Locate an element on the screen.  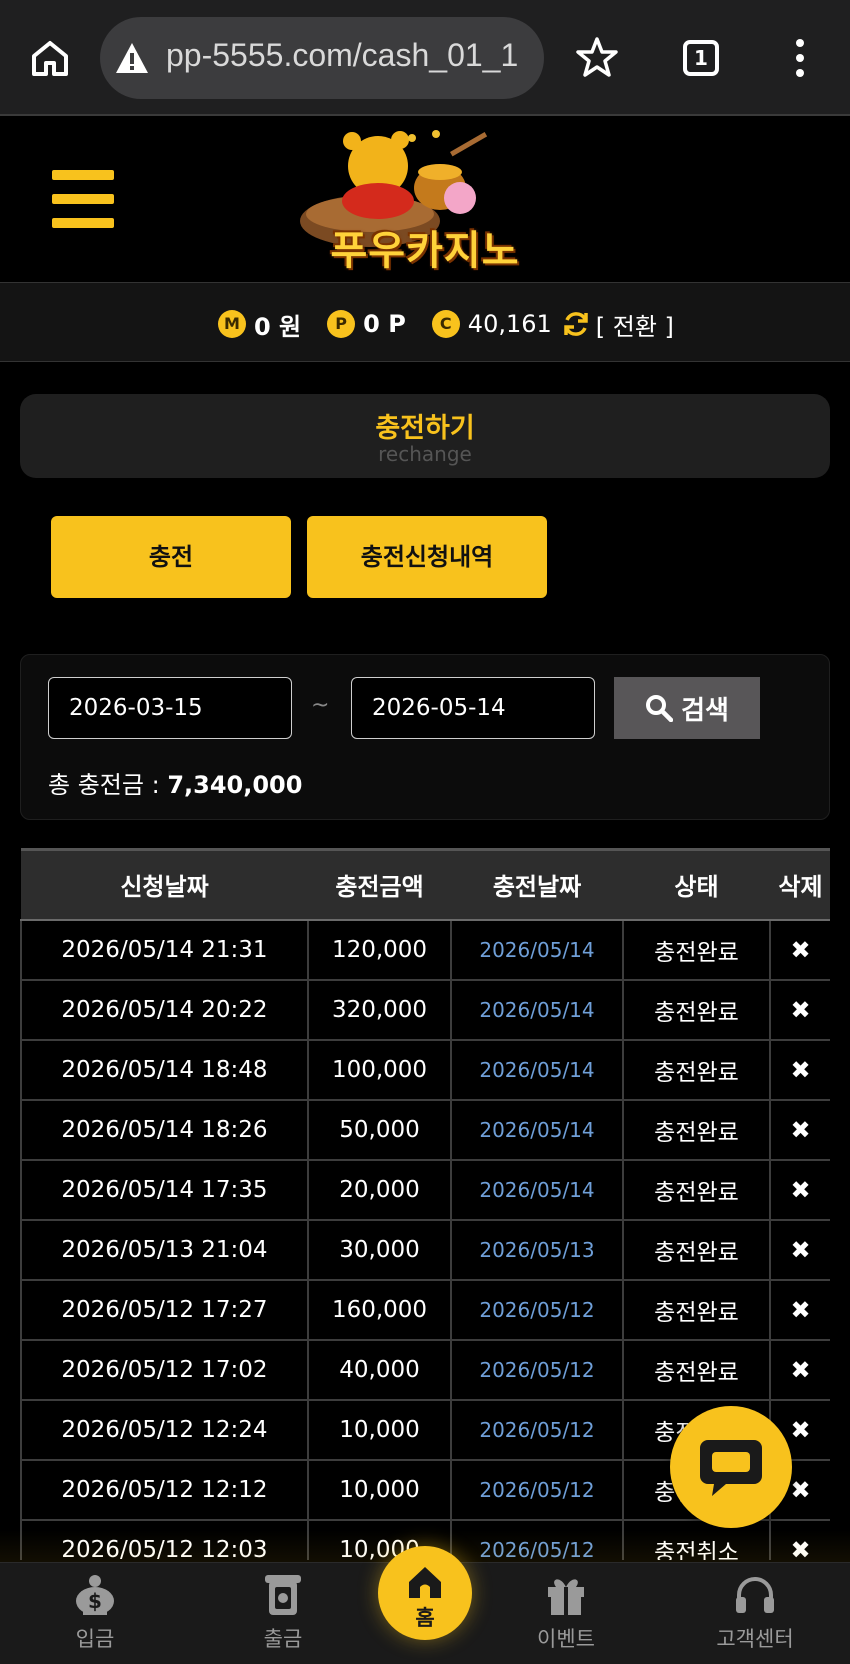
balance-bar: M 0 원 P 0 P C 40,161 [ 전환 ] is located at coordinates (425, 322).